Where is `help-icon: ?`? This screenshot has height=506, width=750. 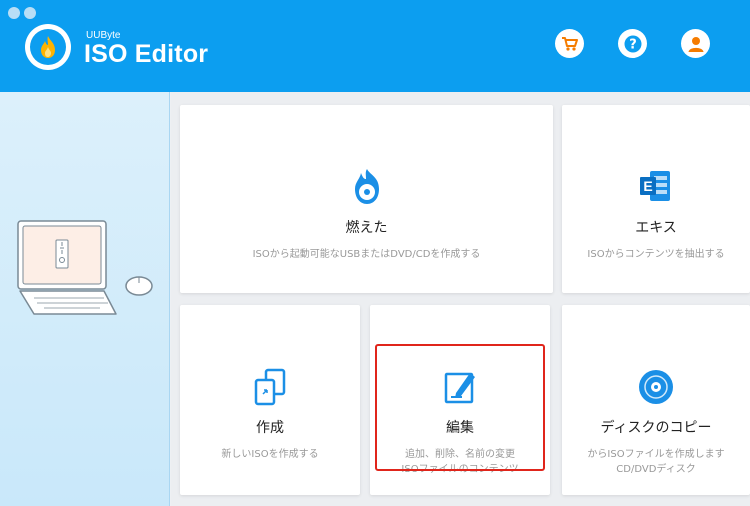
help-icon: ? is located at coordinates (632, 43).